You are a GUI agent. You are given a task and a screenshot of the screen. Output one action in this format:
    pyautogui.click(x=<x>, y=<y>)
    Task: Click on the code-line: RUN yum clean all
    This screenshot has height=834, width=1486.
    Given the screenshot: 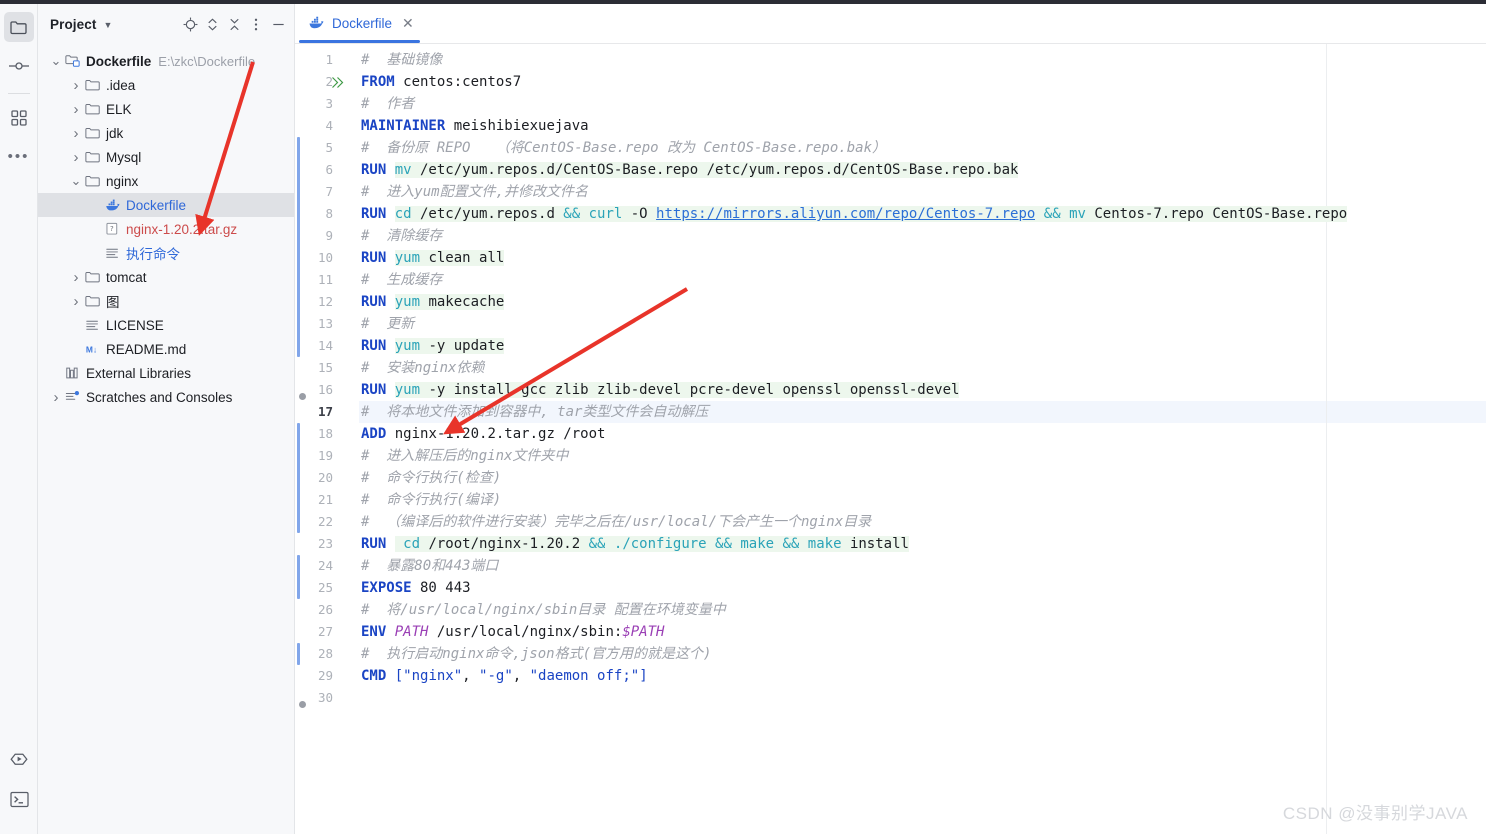 What is the action you would take?
    pyautogui.click(x=433, y=258)
    